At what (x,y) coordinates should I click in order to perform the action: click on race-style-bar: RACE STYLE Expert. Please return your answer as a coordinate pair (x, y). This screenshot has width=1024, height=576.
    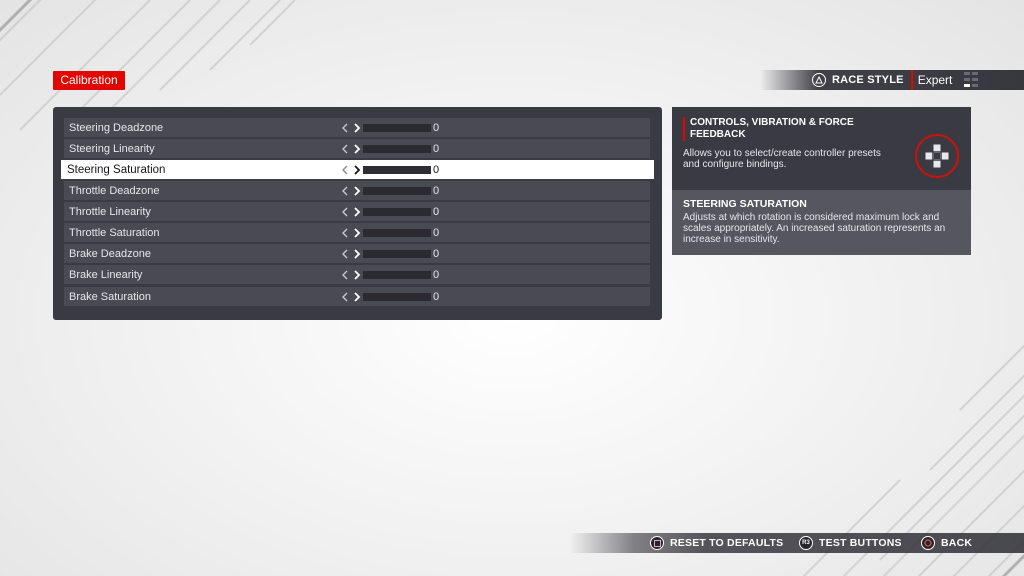
    Looking at the image, I should click on (892, 80).